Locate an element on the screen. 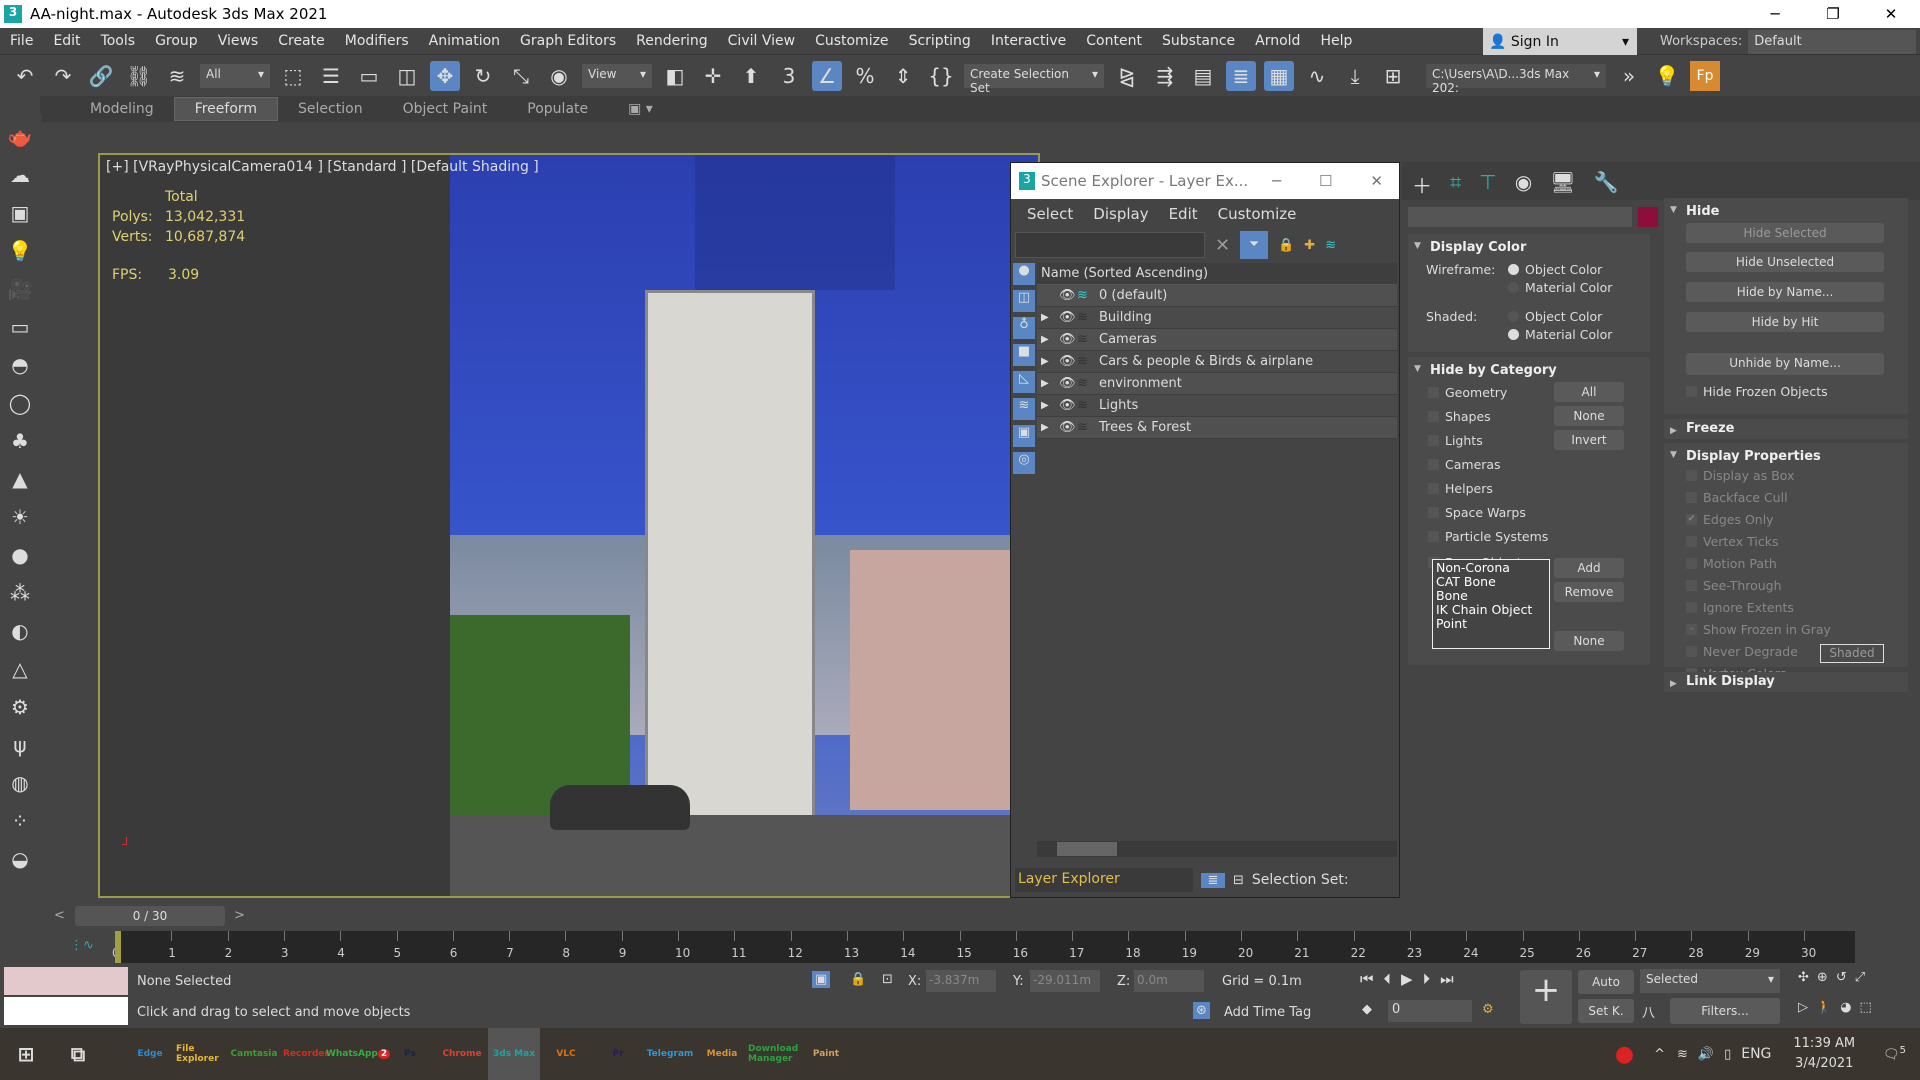  taskbar-app-edge: Edge is located at coordinates (150, 1054).